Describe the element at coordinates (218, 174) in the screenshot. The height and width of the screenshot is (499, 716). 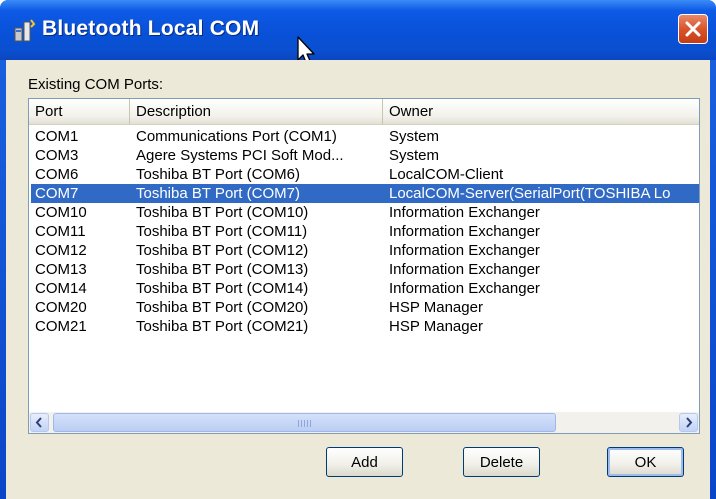
I see `description-cell: Toshiba BT Port (COM6)` at that location.